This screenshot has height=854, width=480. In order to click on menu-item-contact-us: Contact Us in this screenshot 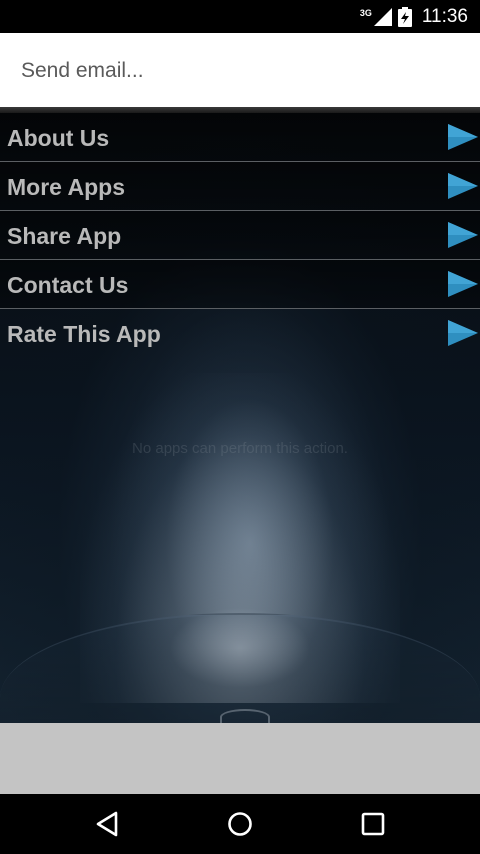, I will do `click(240, 284)`.